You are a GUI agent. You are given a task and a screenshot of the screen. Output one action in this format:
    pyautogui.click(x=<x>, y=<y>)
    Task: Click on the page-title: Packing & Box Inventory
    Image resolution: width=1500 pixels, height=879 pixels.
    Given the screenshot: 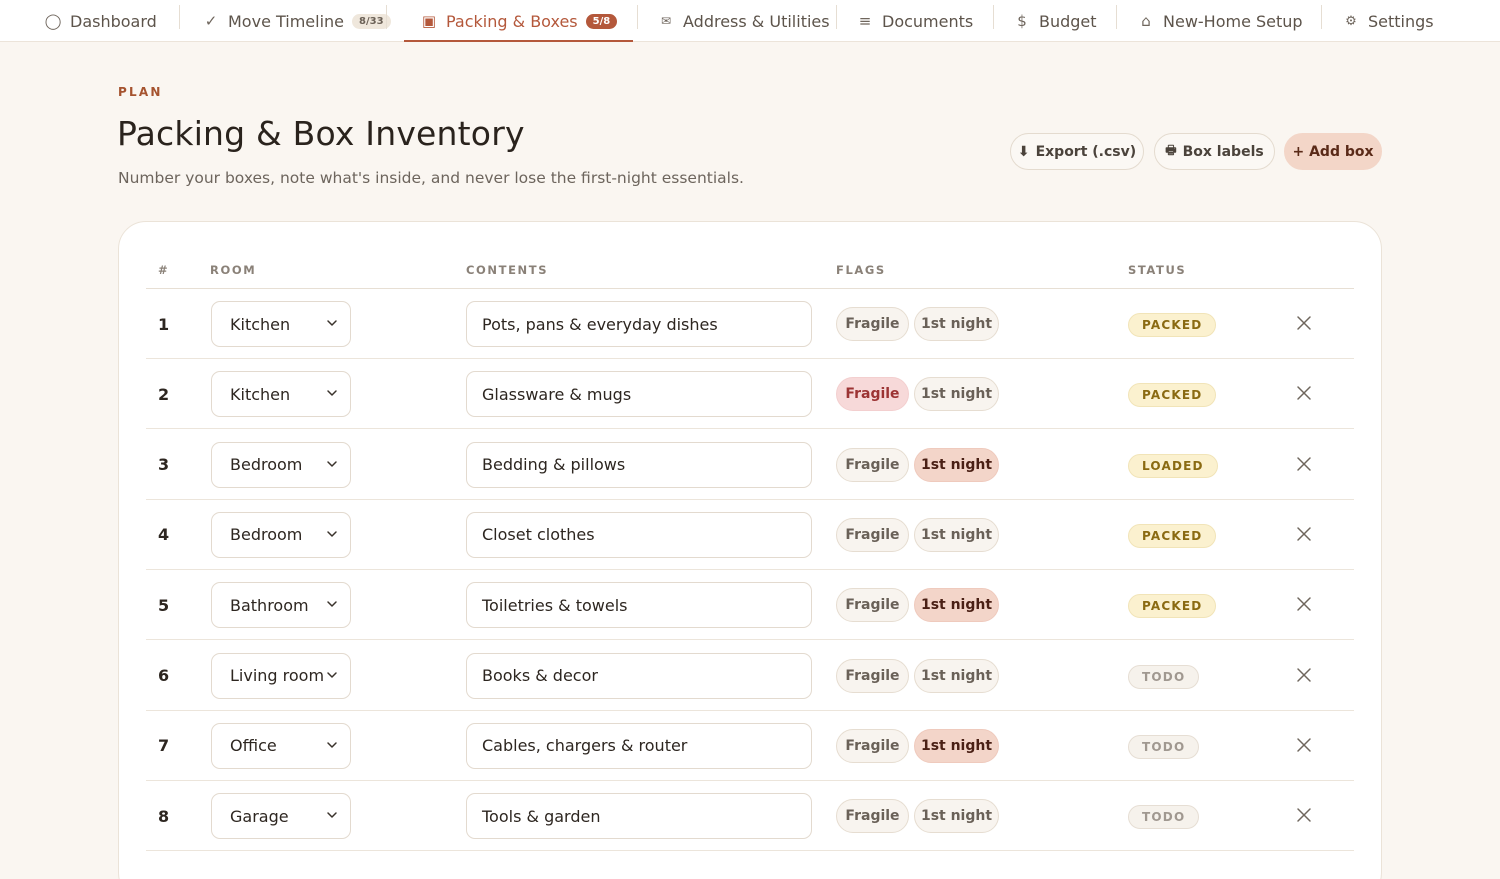 What is the action you would take?
    pyautogui.click(x=321, y=133)
    